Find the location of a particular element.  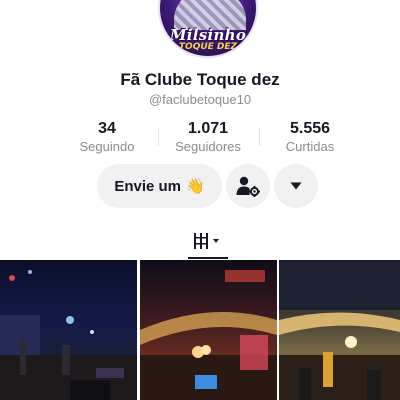

message-button: Envie um 👋 is located at coordinates (159, 186).